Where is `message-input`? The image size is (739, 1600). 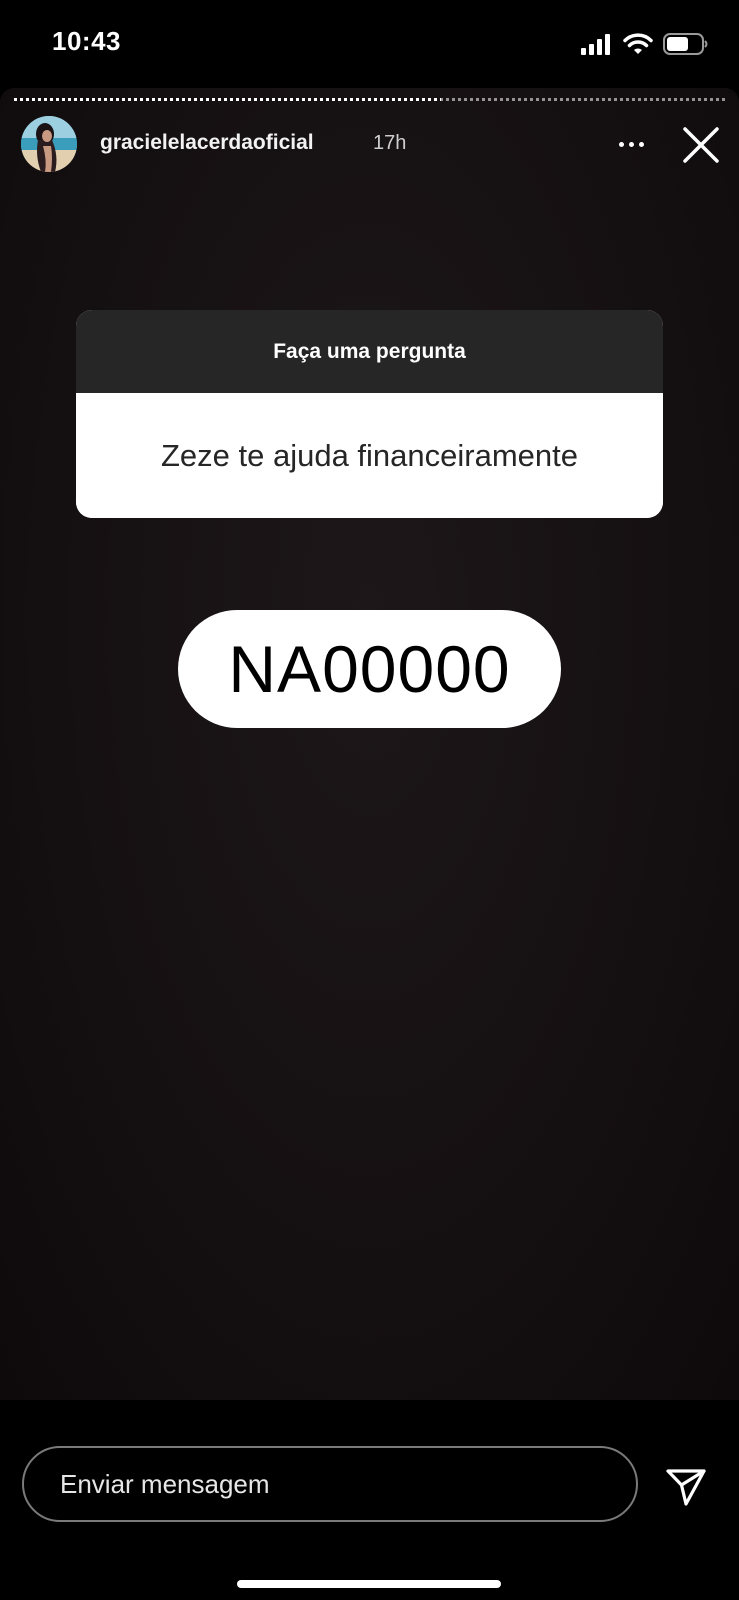
message-input is located at coordinates (330, 1484).